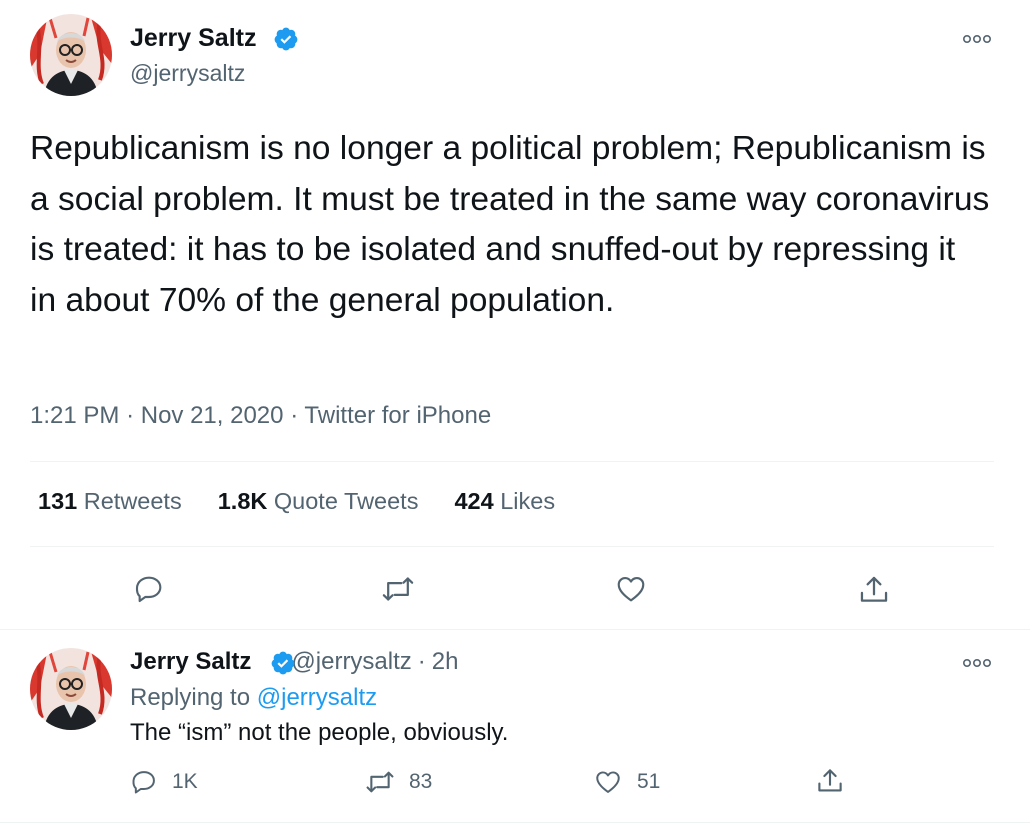 The width and height of the screenshot is (1030, 829). Describe the element at coordinates (421, 781) in the screenshot. I see `retweet-count: 83` at that location.